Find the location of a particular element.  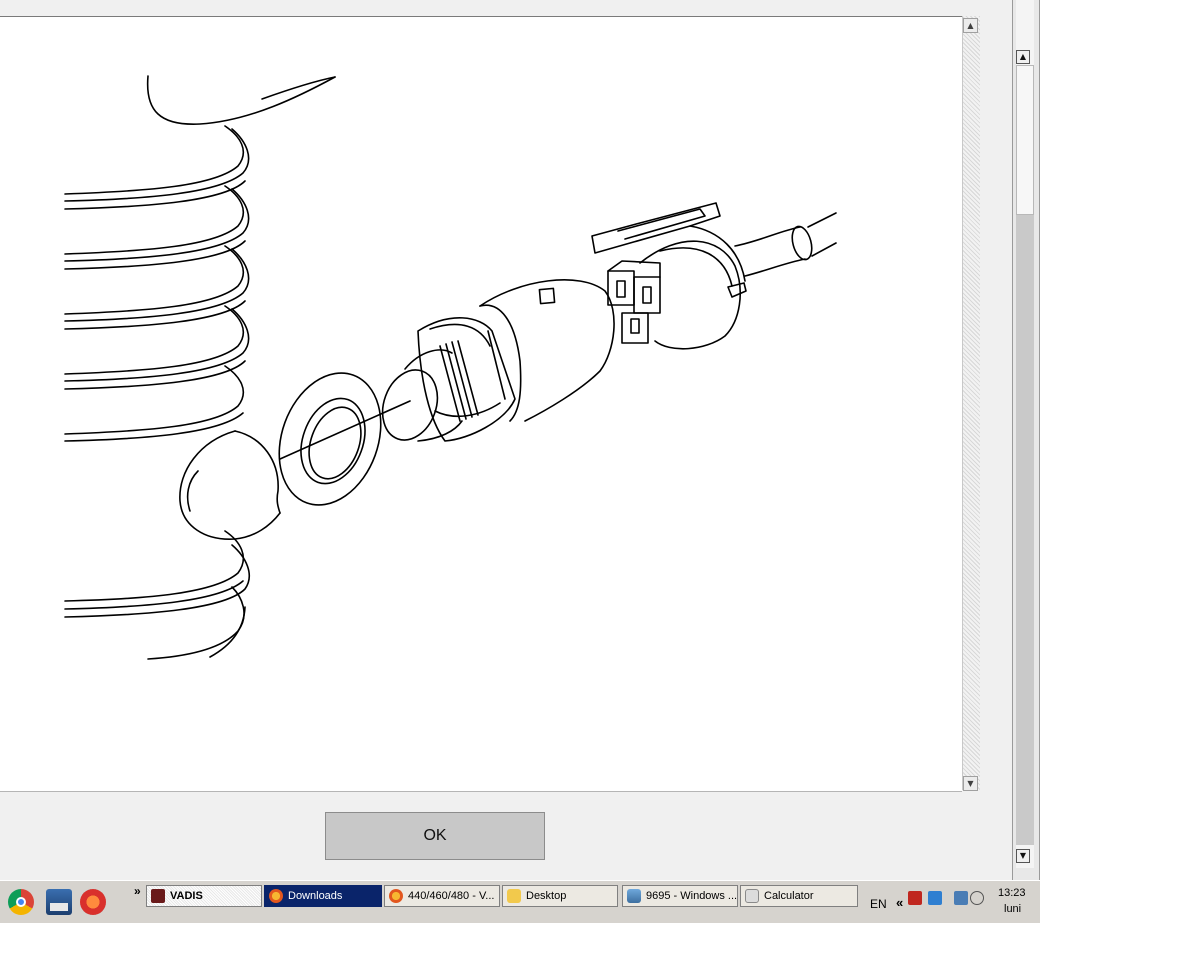

task-label: Calculator is located at coordinates (789, 896).